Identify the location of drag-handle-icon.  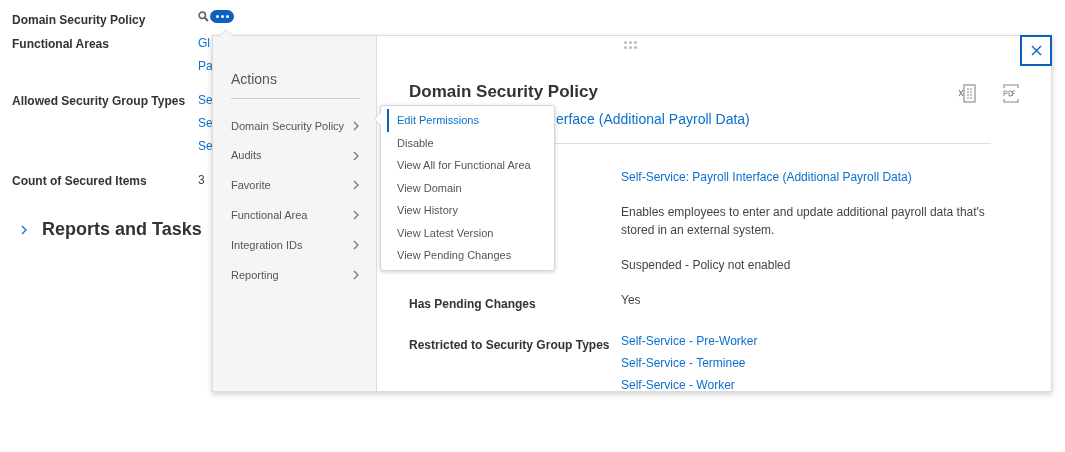
(630, 45).